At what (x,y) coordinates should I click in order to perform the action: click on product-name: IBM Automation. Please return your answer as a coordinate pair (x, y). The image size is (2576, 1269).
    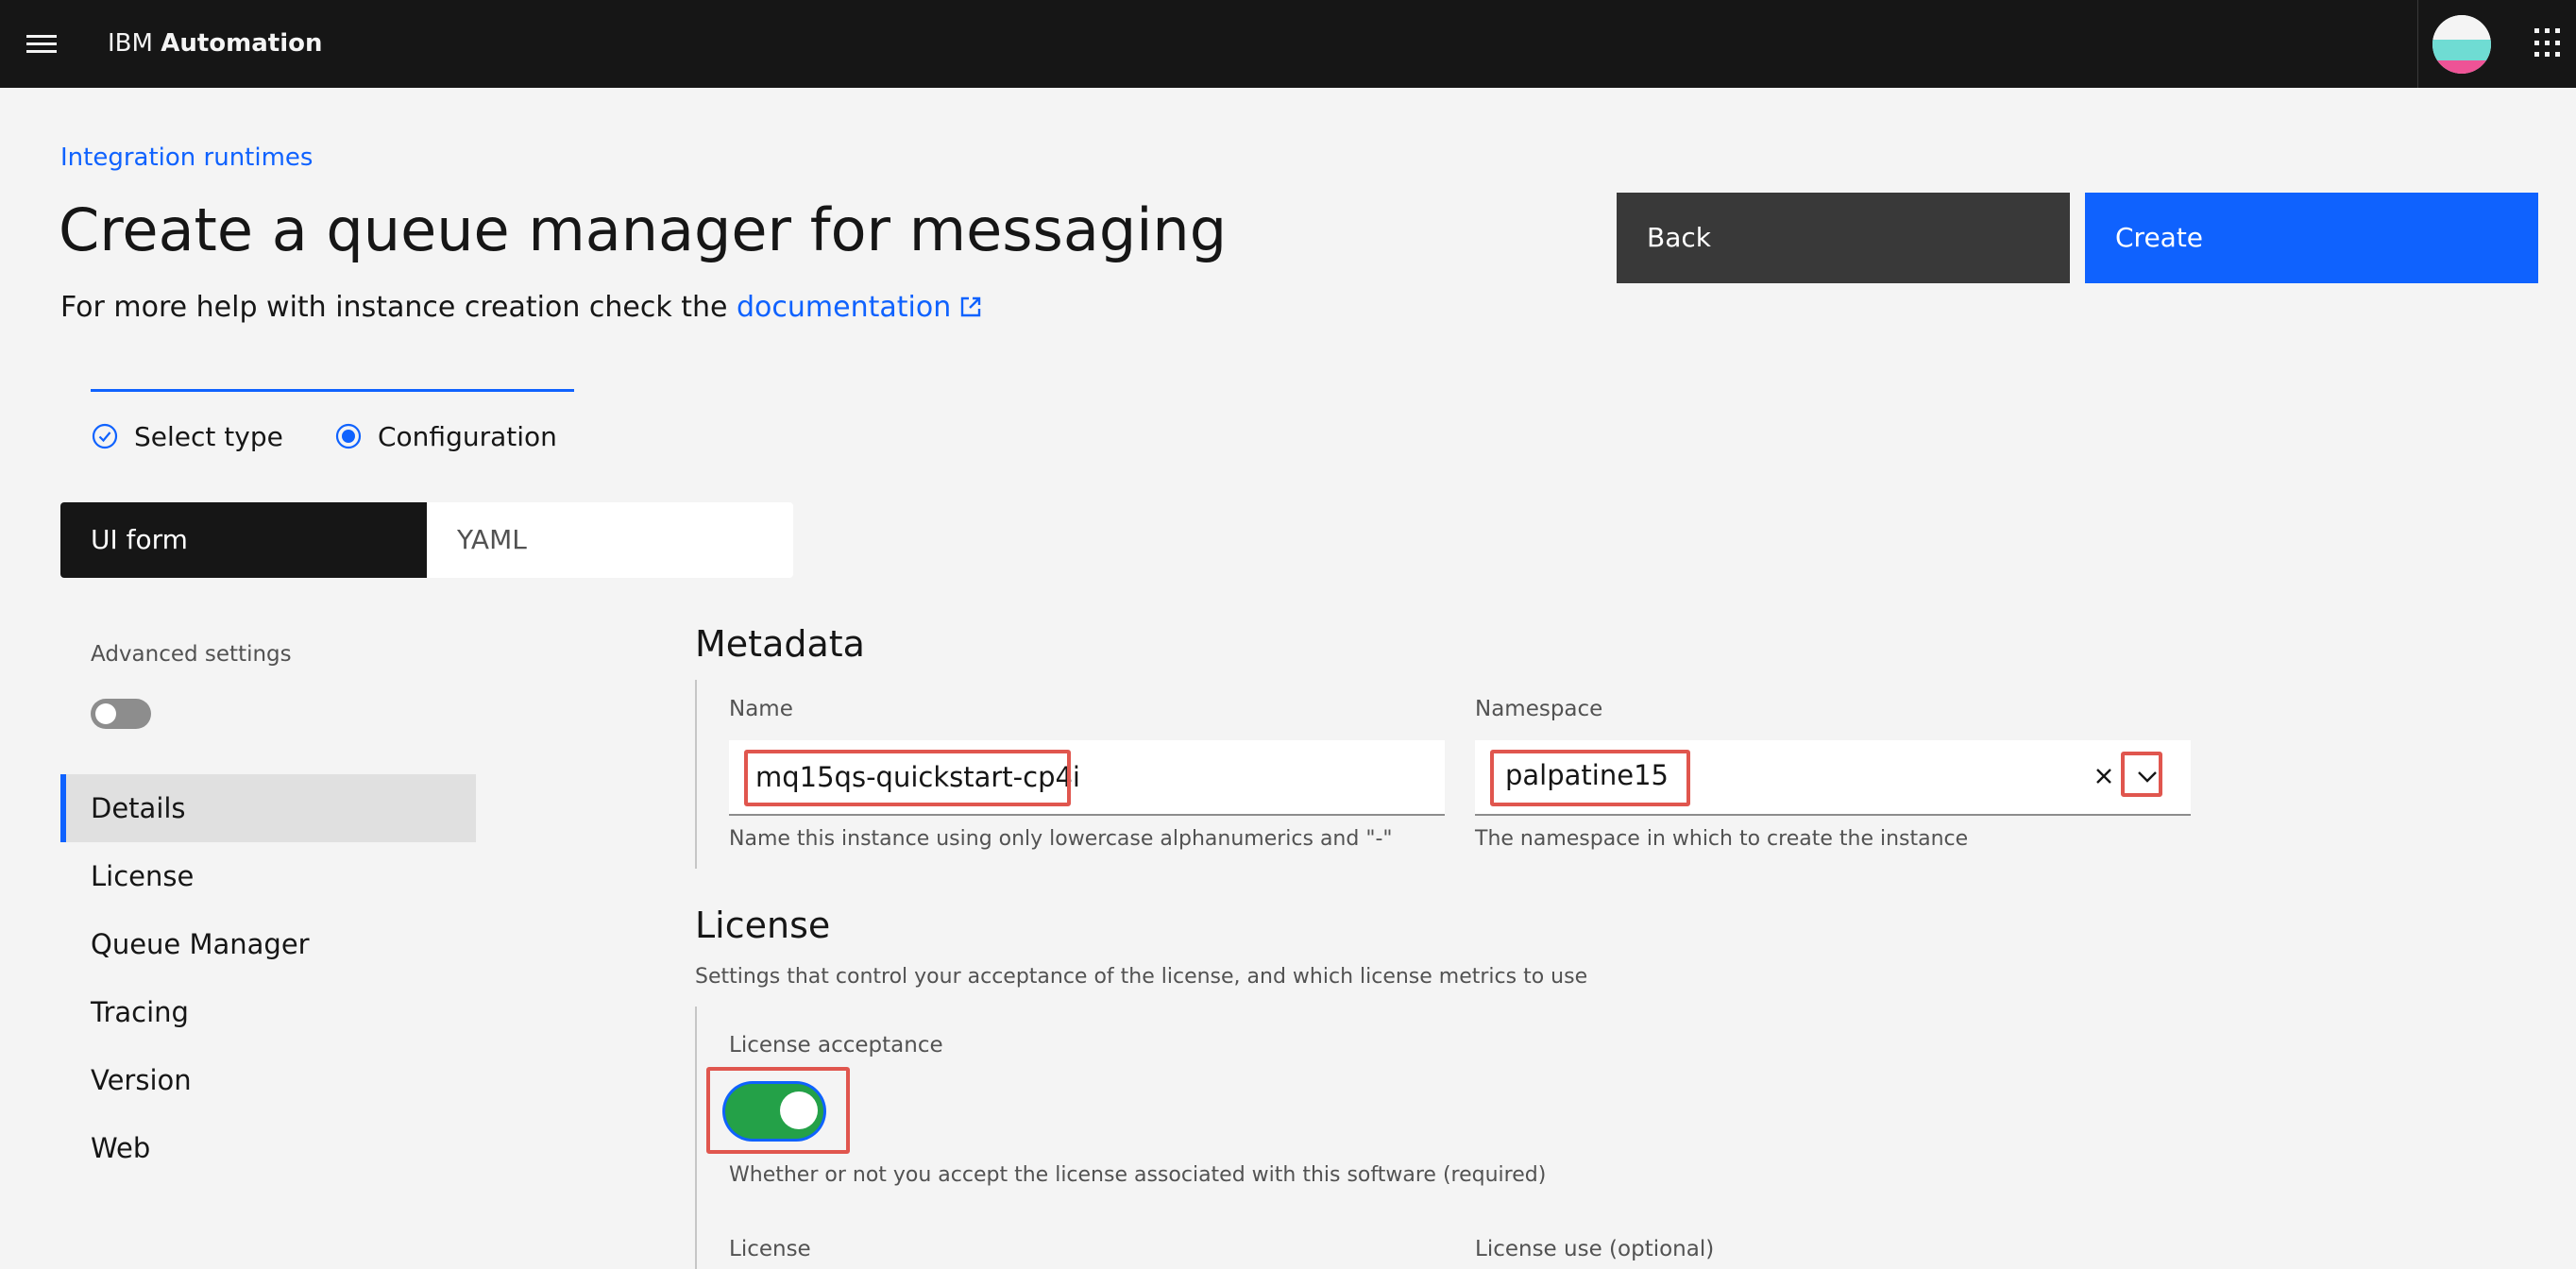
    Looking at the image, I should click on (215, 43).